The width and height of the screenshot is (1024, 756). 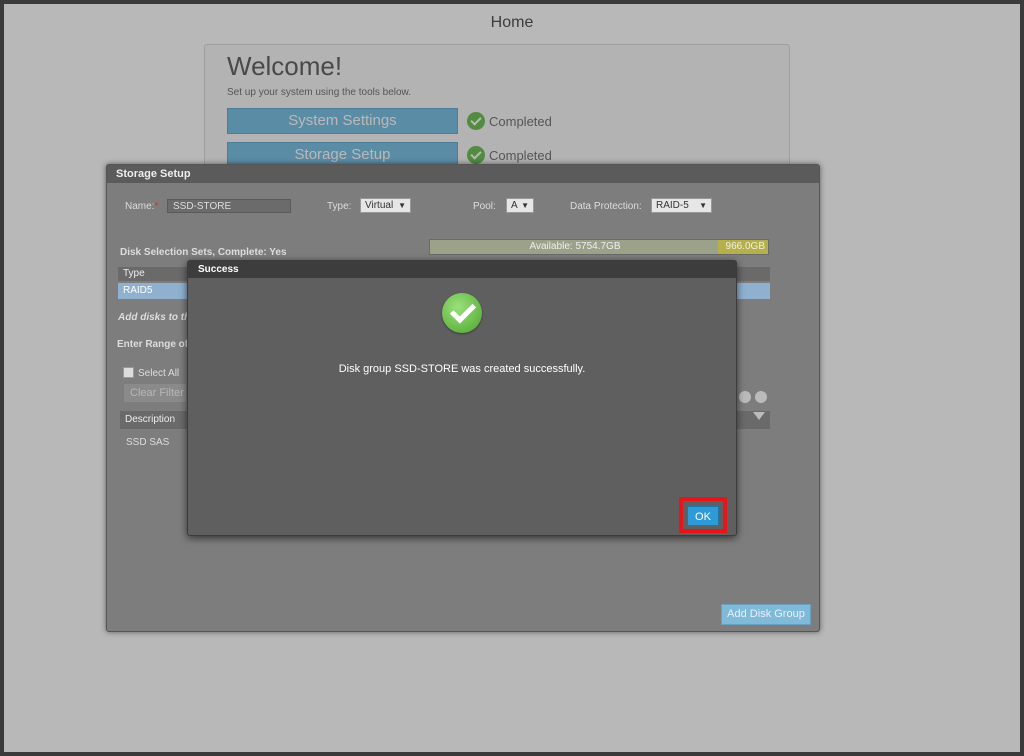 What do you see at coordinates (148, 442) in the screenshot?
I see `description-cell: SSD SAS` at bounding box center [148, 442].